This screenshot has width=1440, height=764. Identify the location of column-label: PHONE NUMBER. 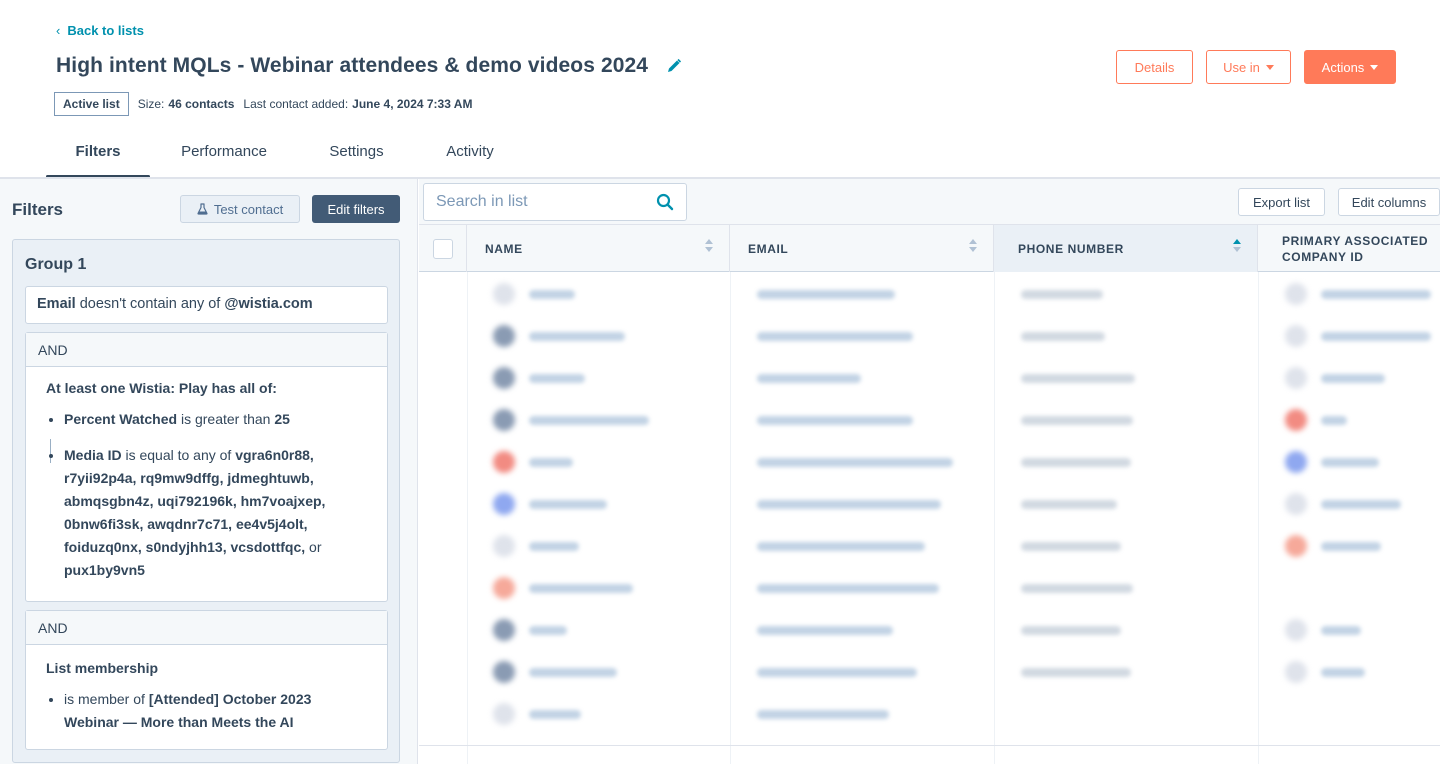
(1071, 248).